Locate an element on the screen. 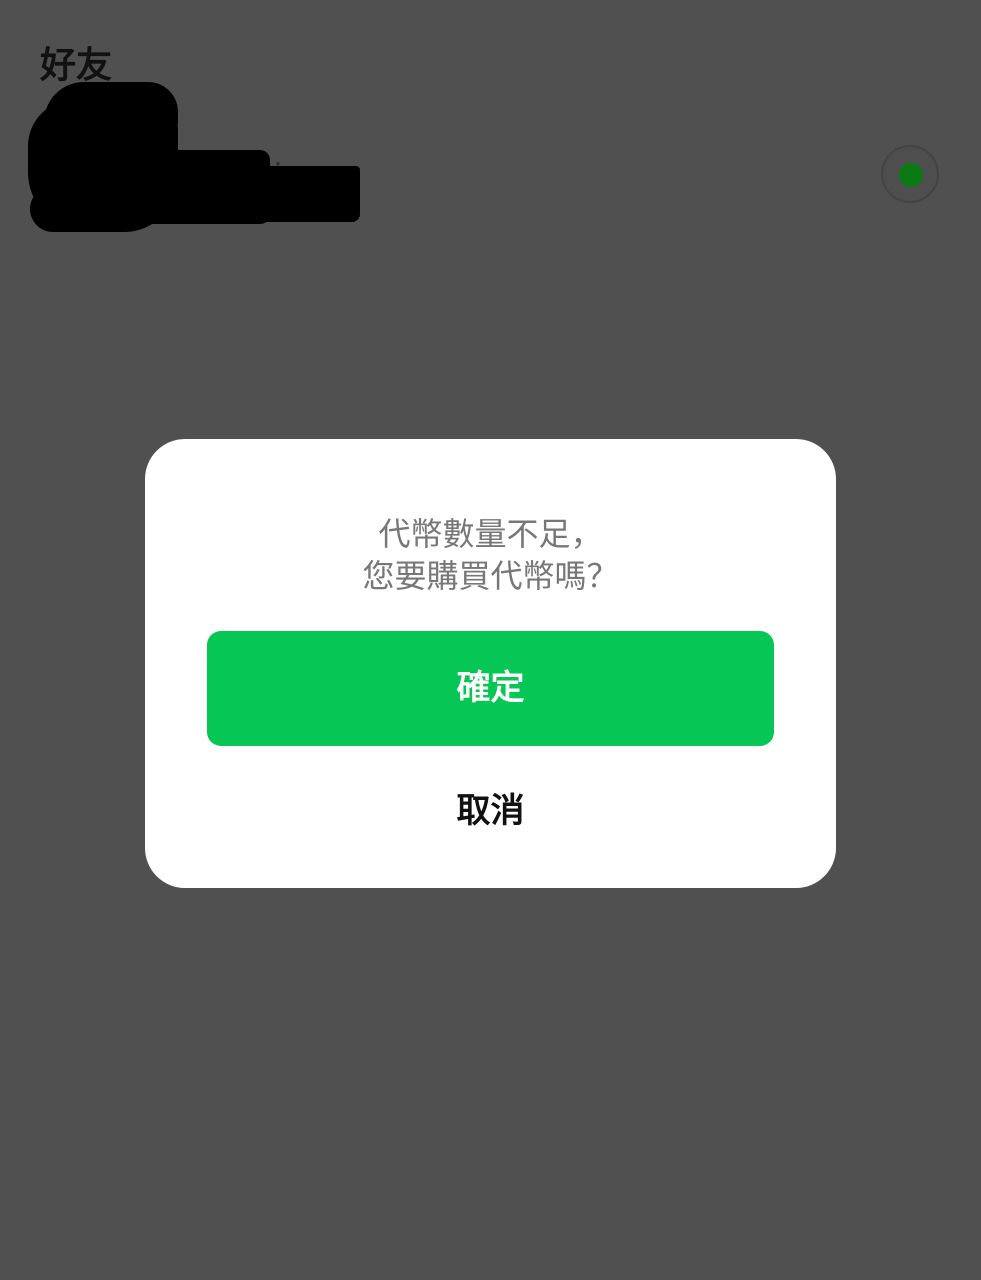 This screenshot has height=1280, width=981. friend-select-radio is located at coordinates (910, 174).